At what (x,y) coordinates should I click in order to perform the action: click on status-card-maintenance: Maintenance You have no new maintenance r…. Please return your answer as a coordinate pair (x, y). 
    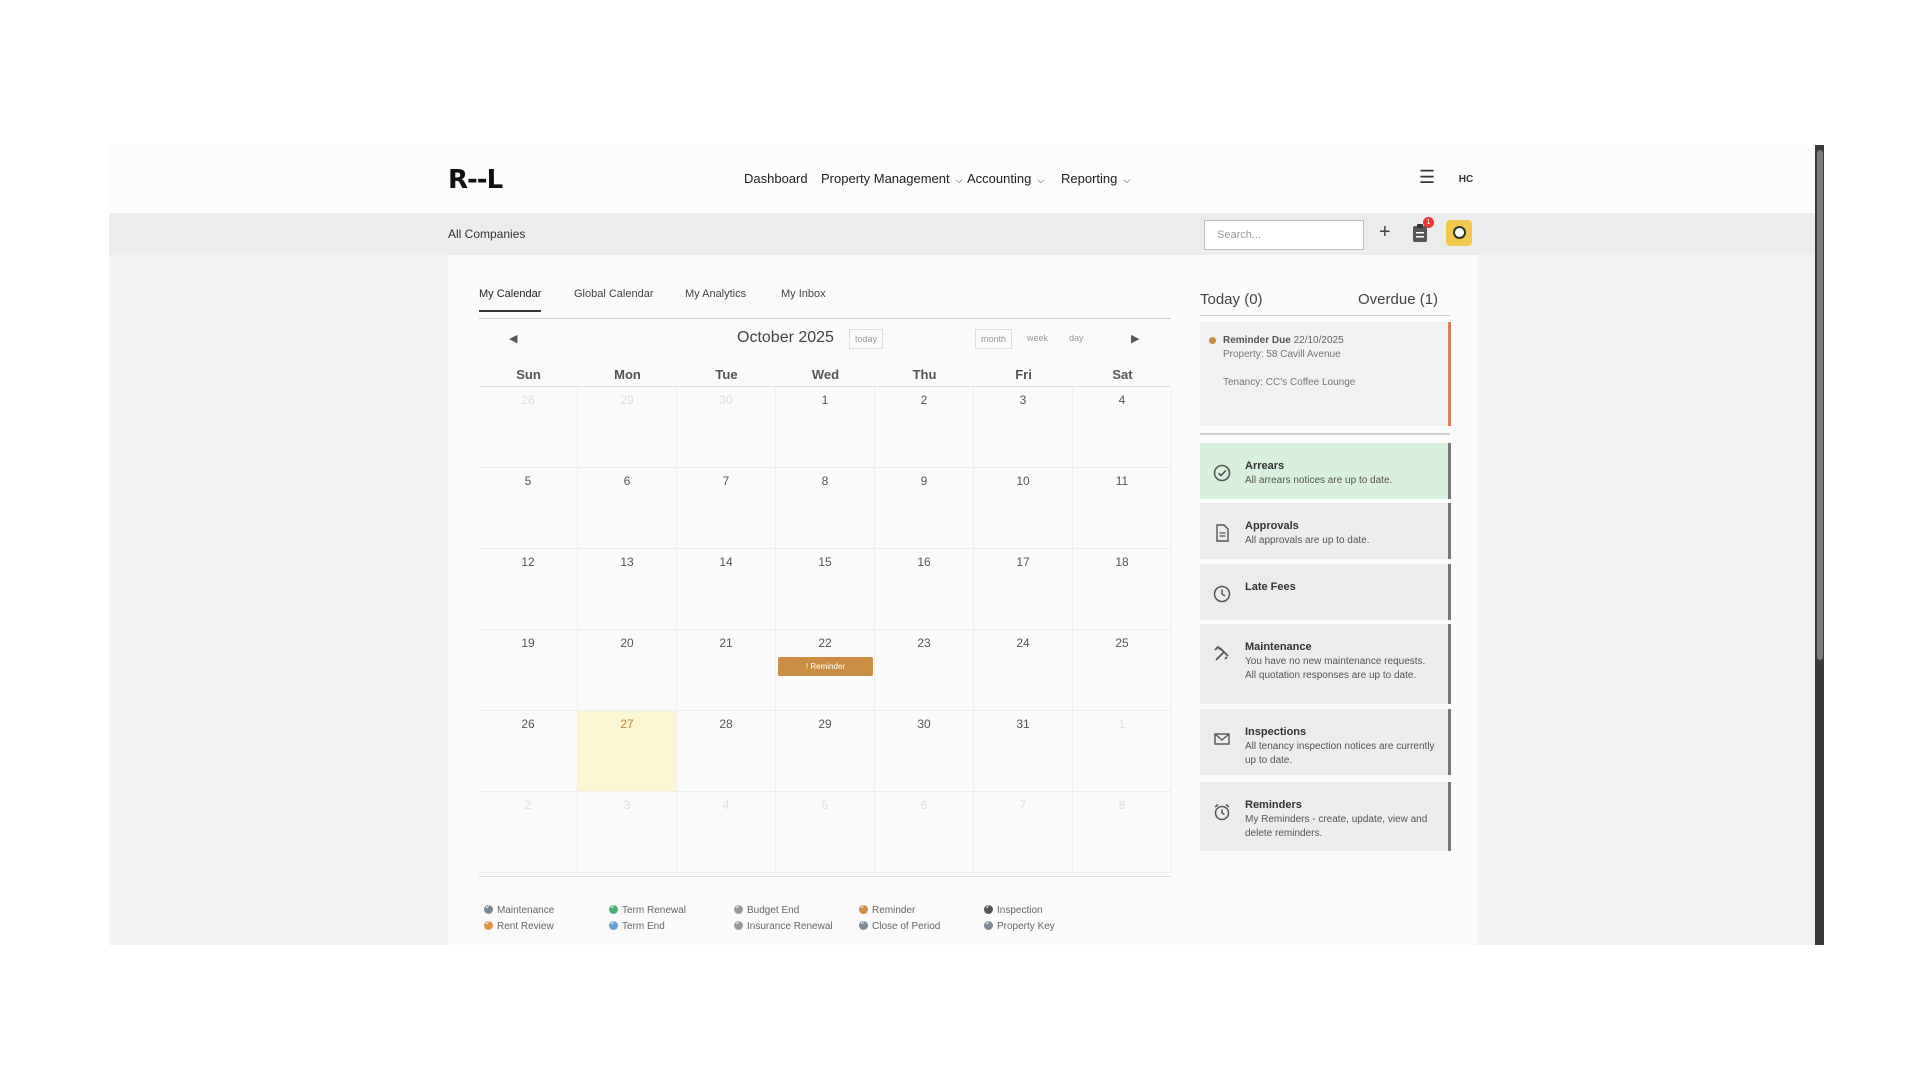
    Looking at the image, I should click on (1325, 664).